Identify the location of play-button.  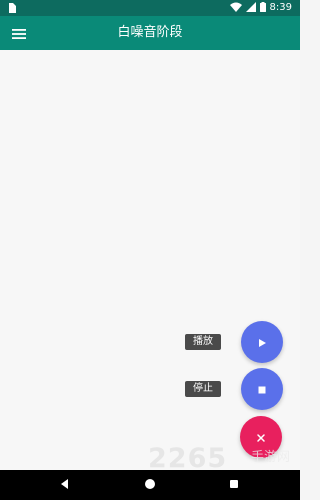
(262, 342).